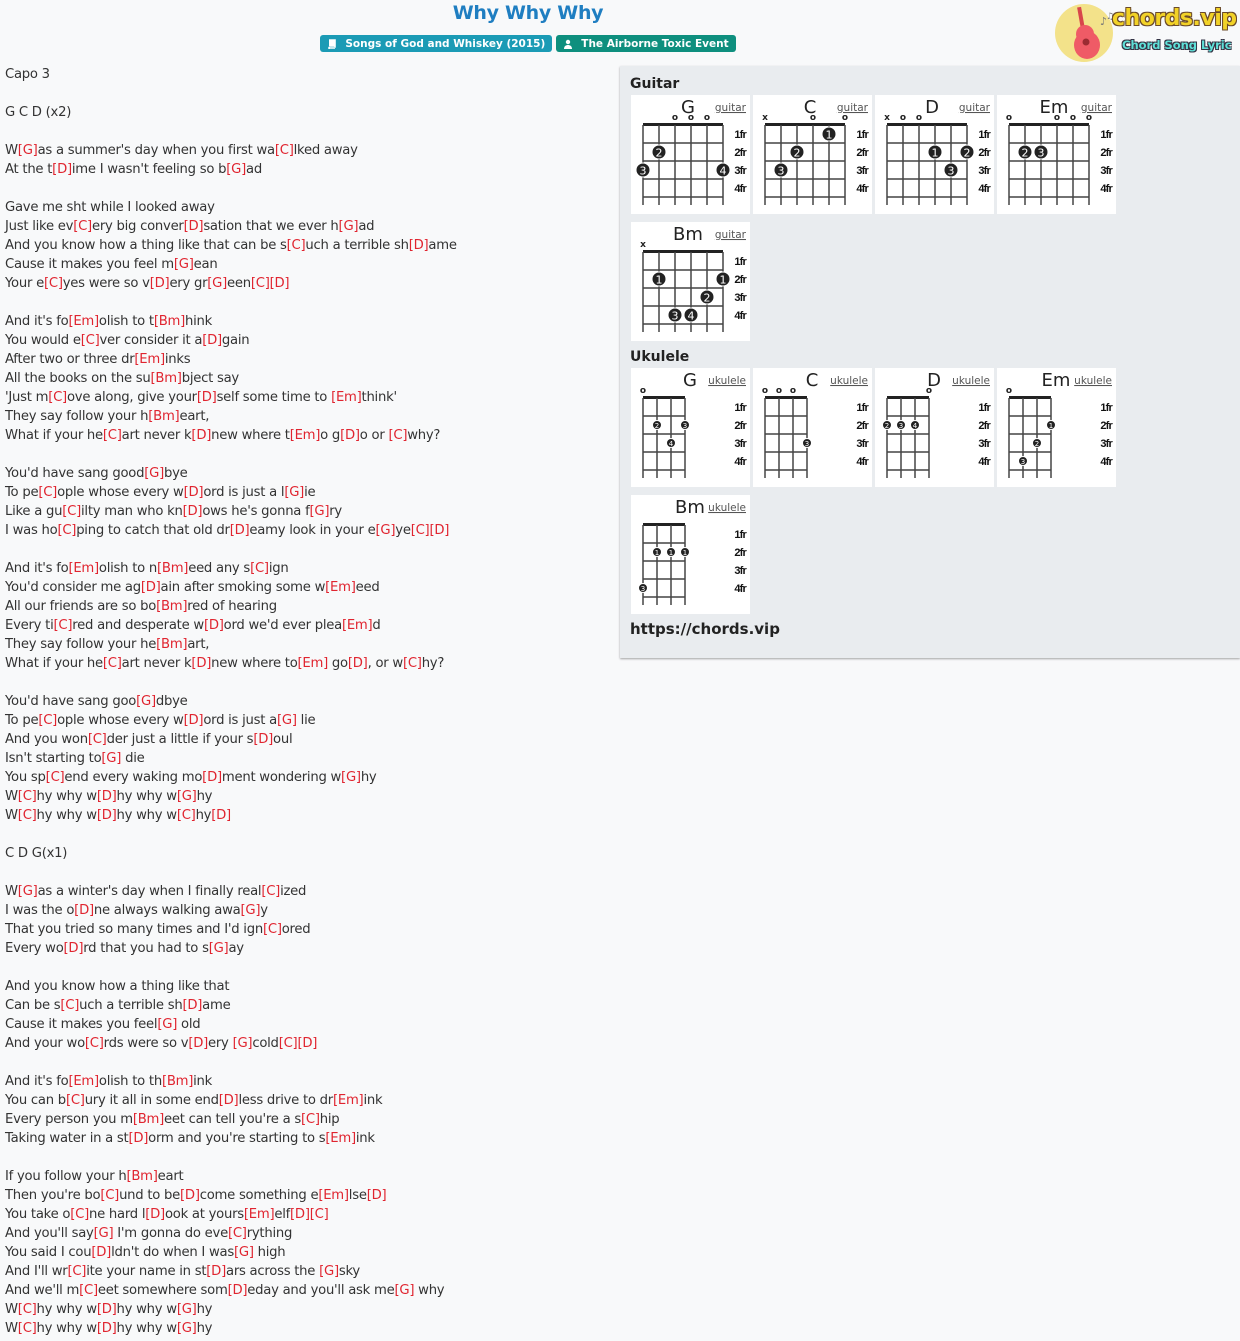  I want to click on album-badge: Songs of God and Whiskey (2015), so click(436, 43).